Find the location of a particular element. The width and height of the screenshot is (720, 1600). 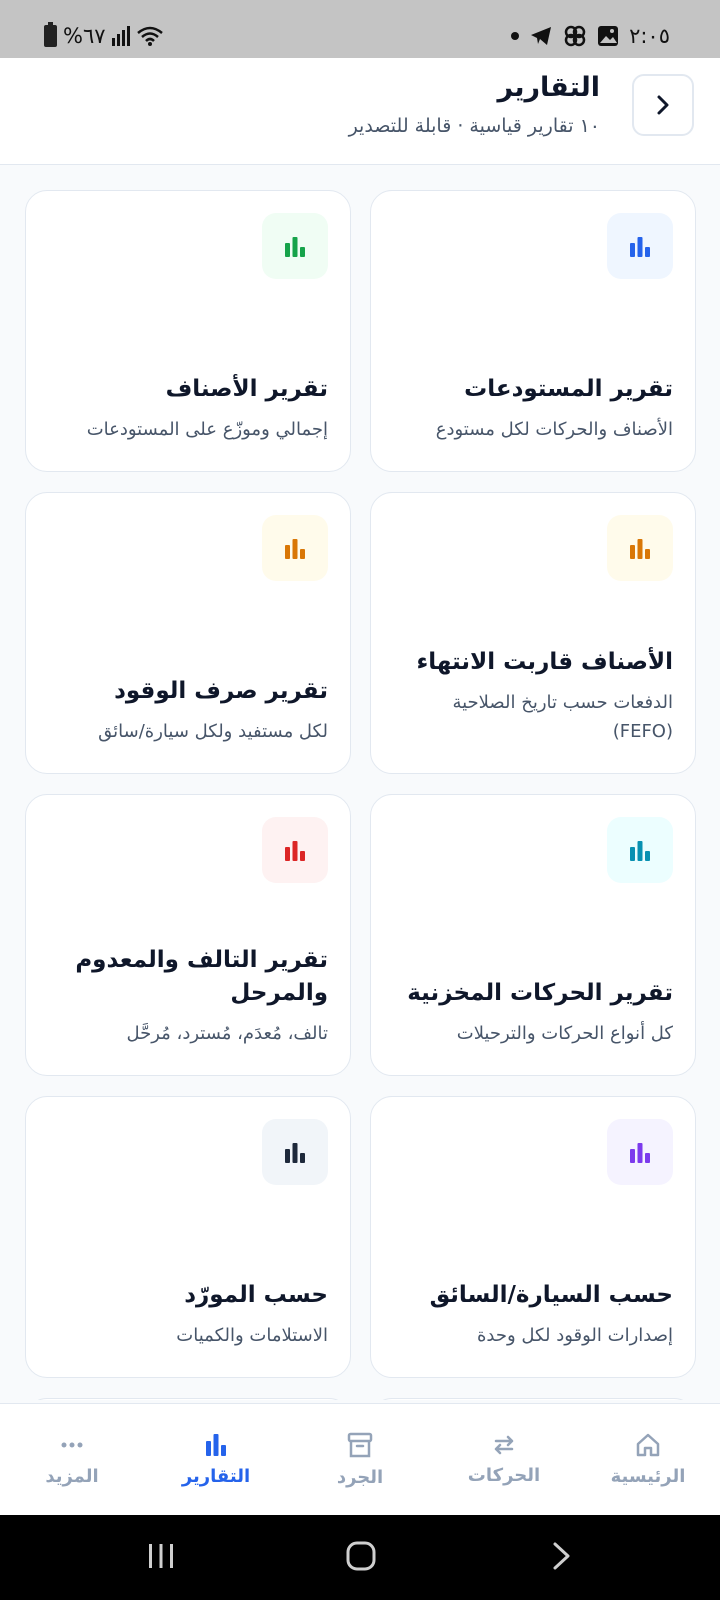

report-description: تالف، مُعدَم، مُسترد، مُرحَّل is located at coordinates (227, 1034).